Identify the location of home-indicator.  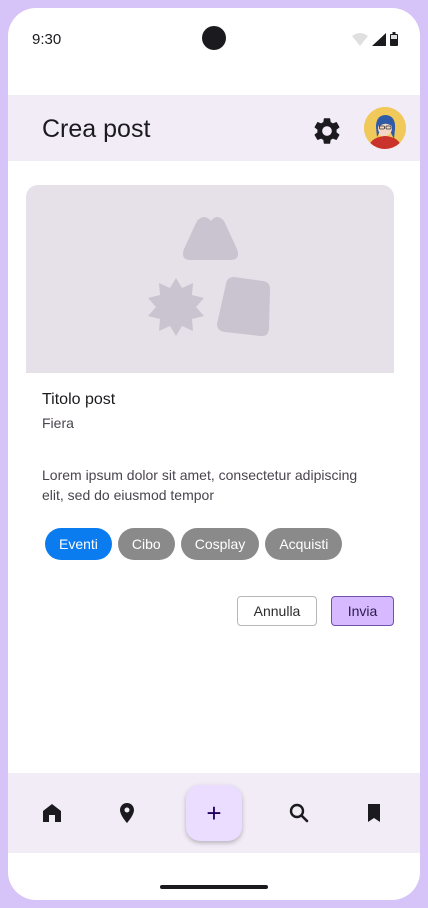
(214, 887).